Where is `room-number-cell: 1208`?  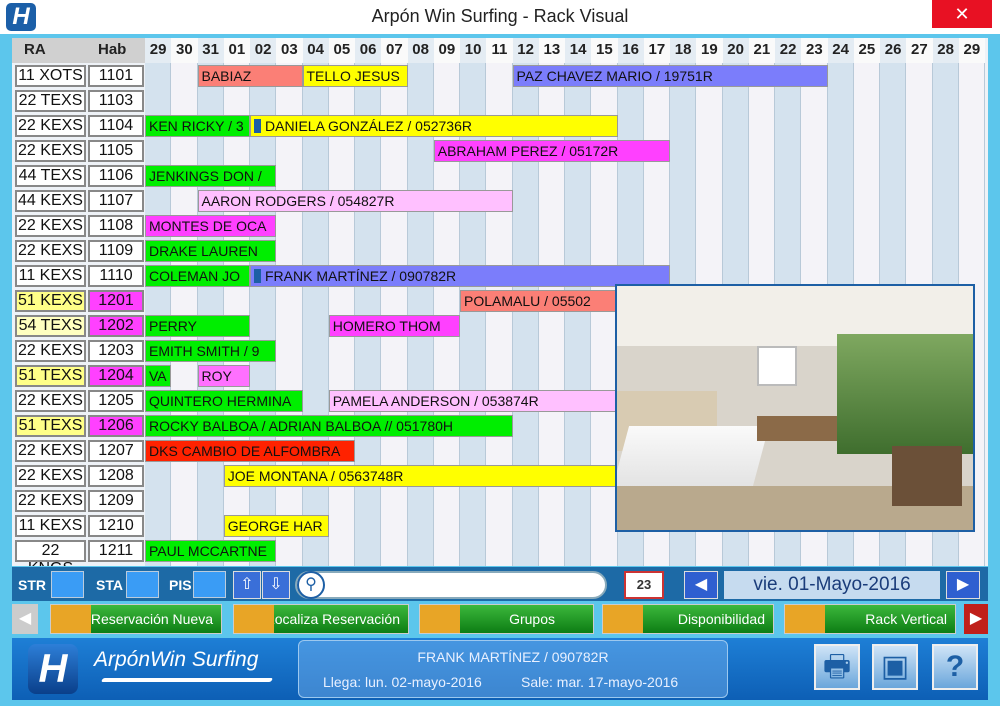
room-number-cell: 1208 is located at coordinates (116, 476).